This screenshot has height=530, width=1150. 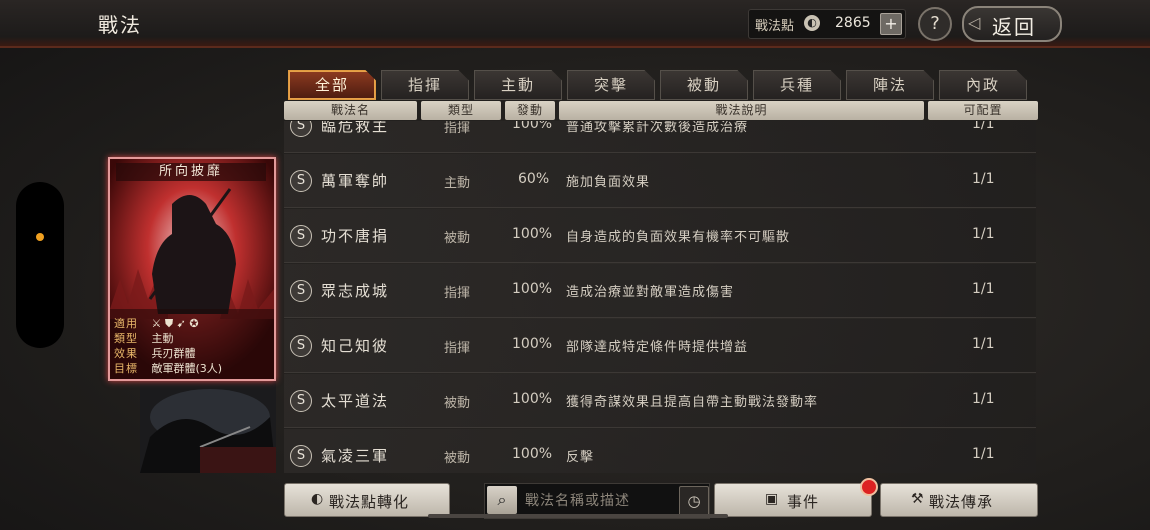 What do you see at coordinates (827, 24) in the screenshot?
I see `tactic-points-display: 戰法點 ◐ 2865 +` at bounding box center [827, 24].